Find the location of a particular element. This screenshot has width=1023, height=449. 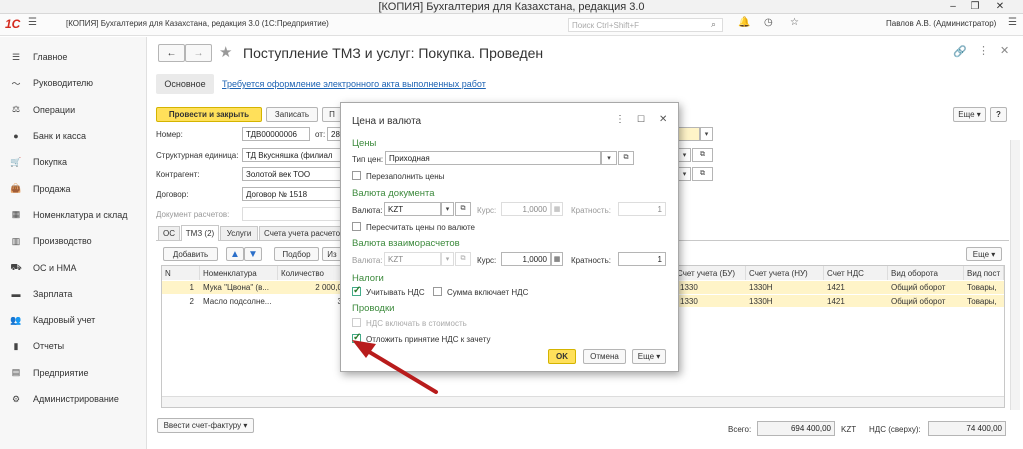

link-icon: 🔗 is located at coordinates (960, 51).